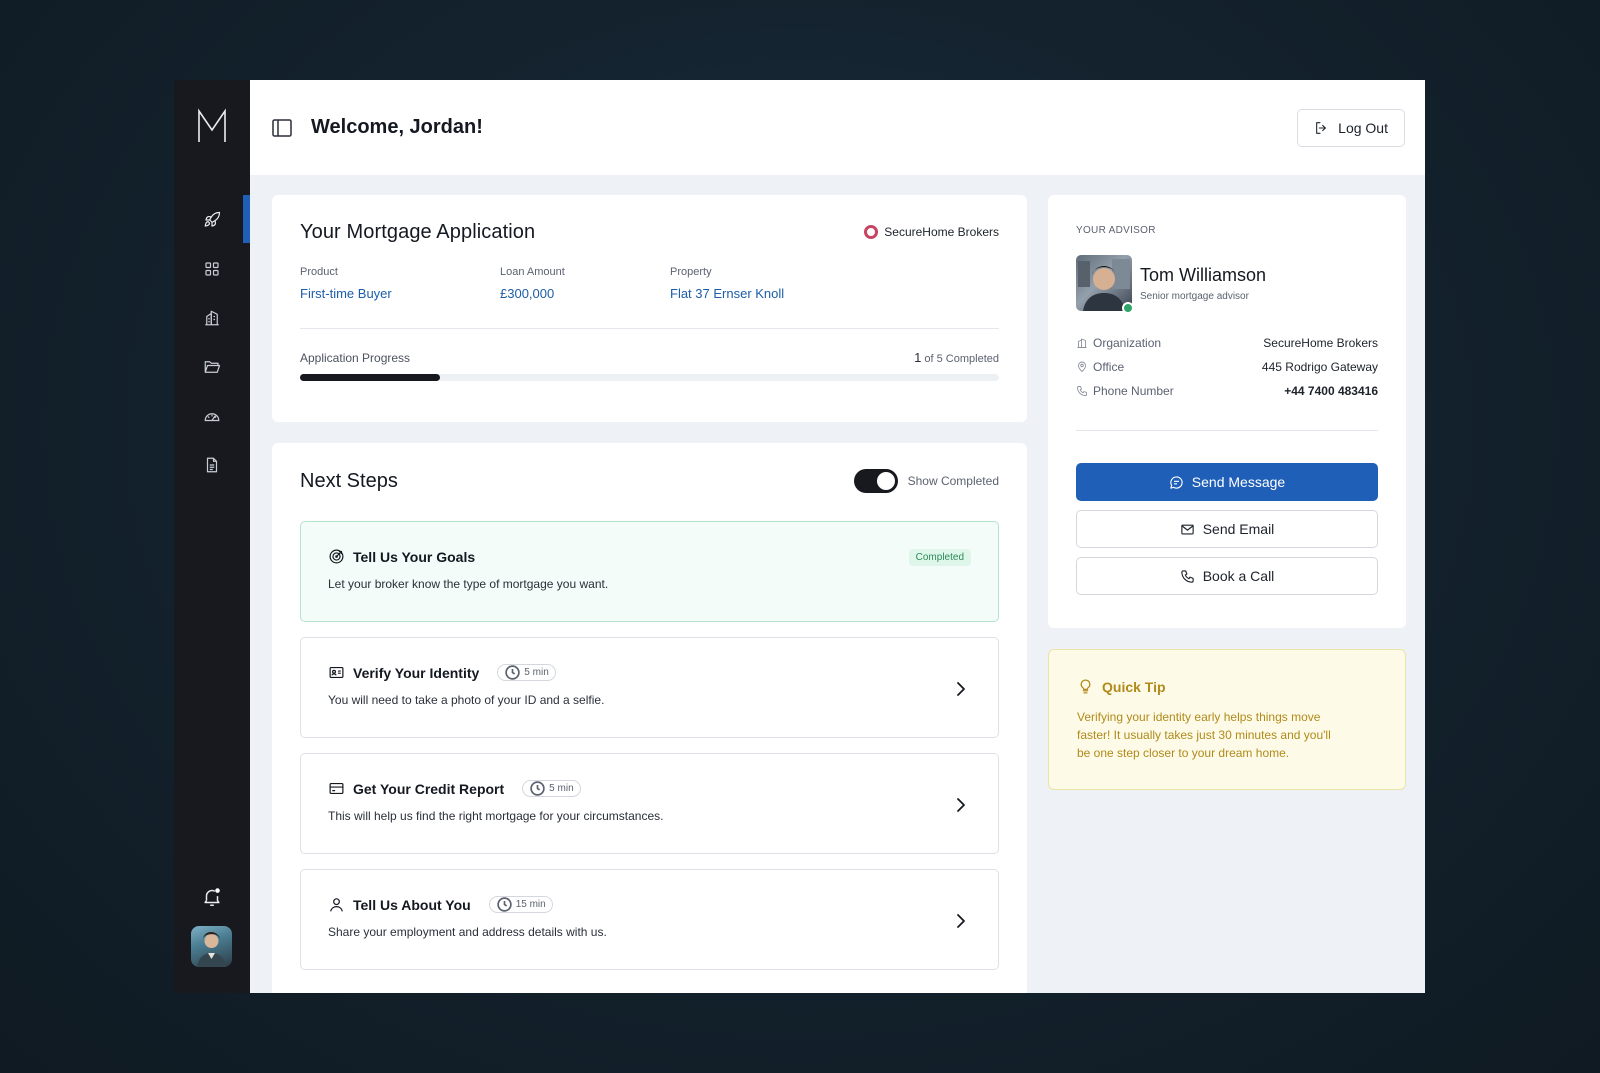 The width and height of the screenshot is (1600, 1073). Describe the element at coordinates (837, 127) in the screenshot. I see `top-bar: Welcome, Jordan! Log Out` at that location.